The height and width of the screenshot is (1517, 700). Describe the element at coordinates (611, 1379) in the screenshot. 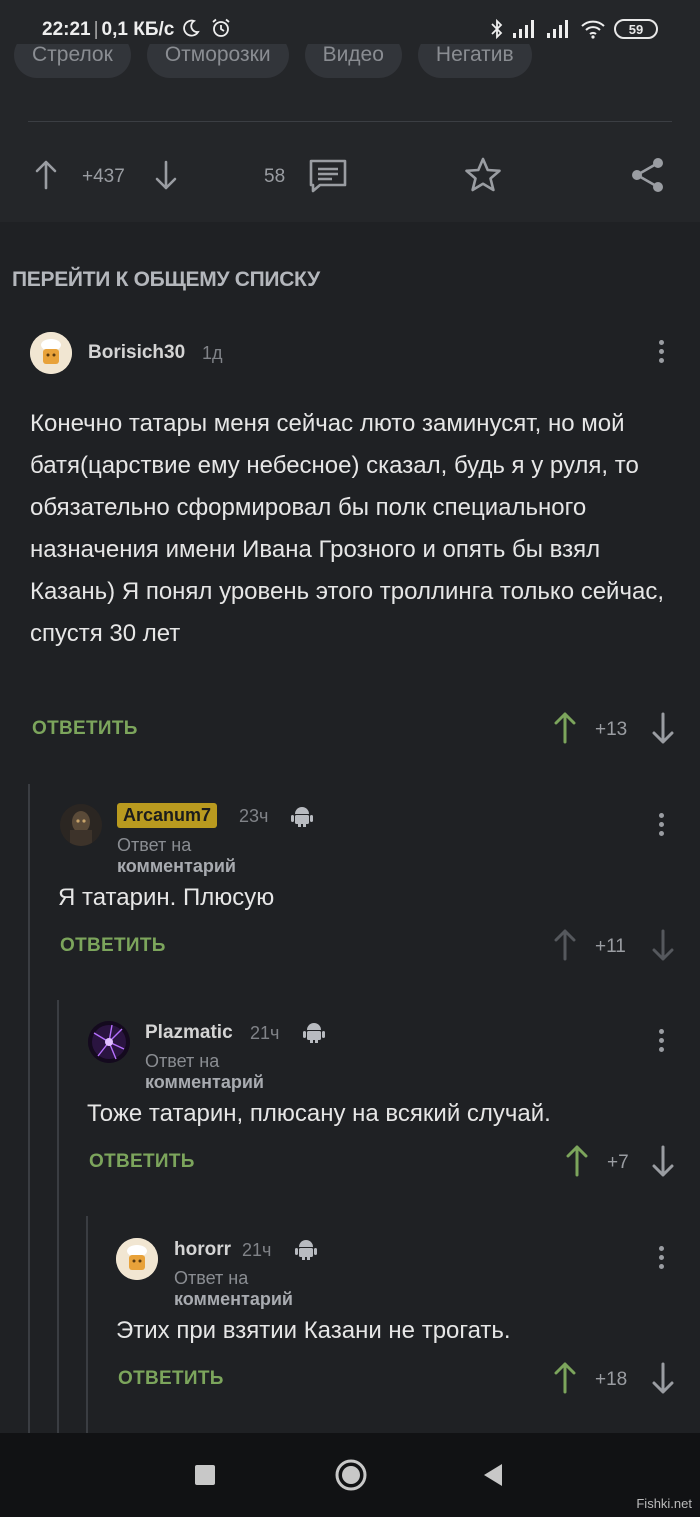

I see `comment-score: +18` at that location.